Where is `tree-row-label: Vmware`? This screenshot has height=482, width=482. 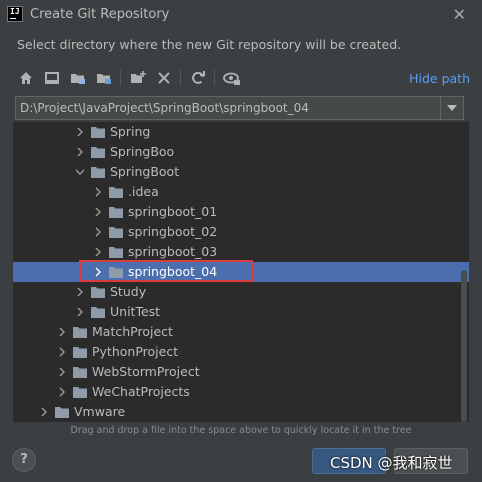 tree-row-label: Vmware is located at coordinates (100, 411).